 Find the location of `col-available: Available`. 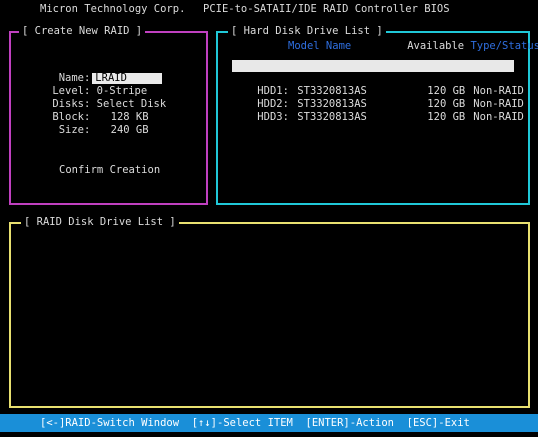

col-available: Available is located at coordinates (436, 46).